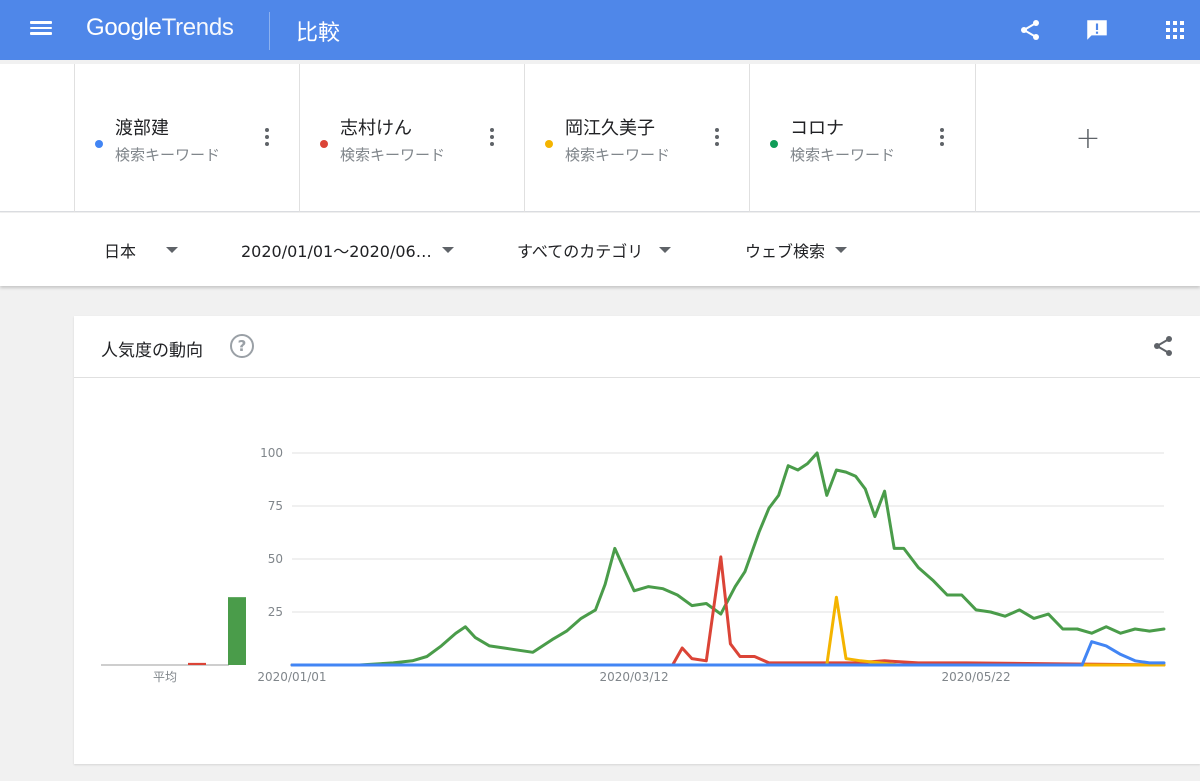 This screenshot has width=1200, height=781. I want to click on filters-bar: 日本 2020/01/01〜2020/06… すべてのカテゴリ ウェブ検索, so click(600, 249).